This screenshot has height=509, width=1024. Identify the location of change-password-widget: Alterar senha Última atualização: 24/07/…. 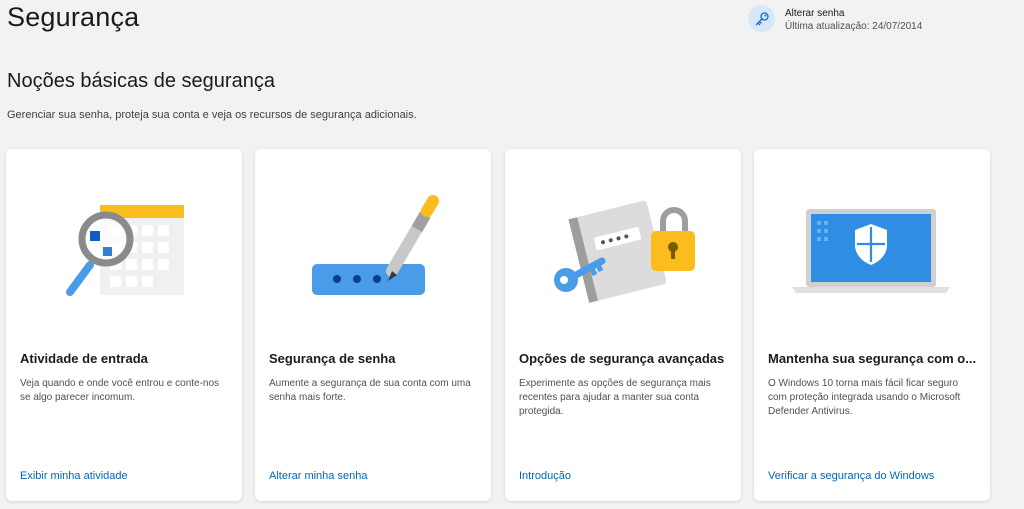
(835, 19).